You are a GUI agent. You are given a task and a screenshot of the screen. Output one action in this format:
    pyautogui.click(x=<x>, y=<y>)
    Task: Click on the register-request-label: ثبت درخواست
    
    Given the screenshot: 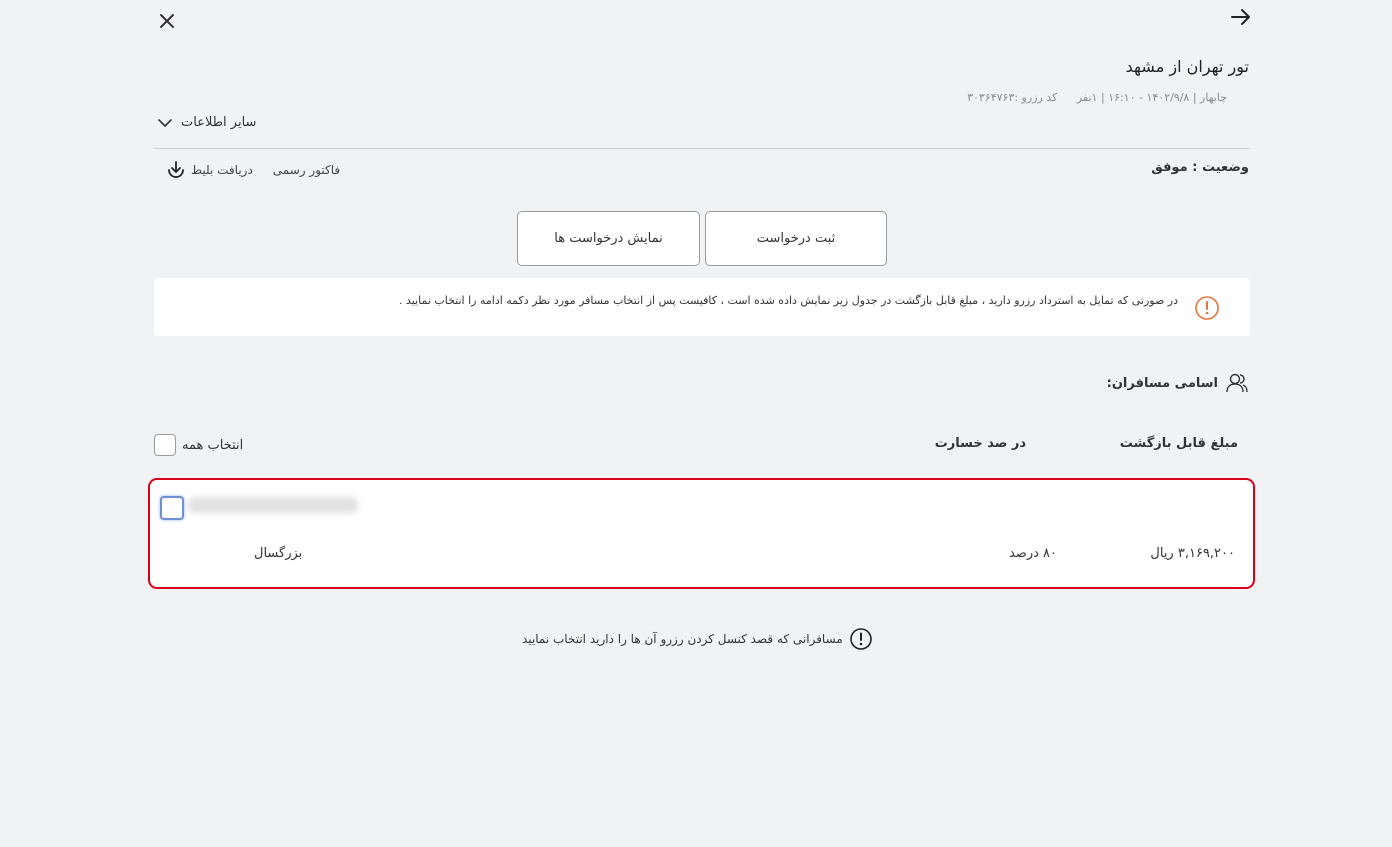 What is the action you would take?
    pyautogui.click(x=796, y=238)
    